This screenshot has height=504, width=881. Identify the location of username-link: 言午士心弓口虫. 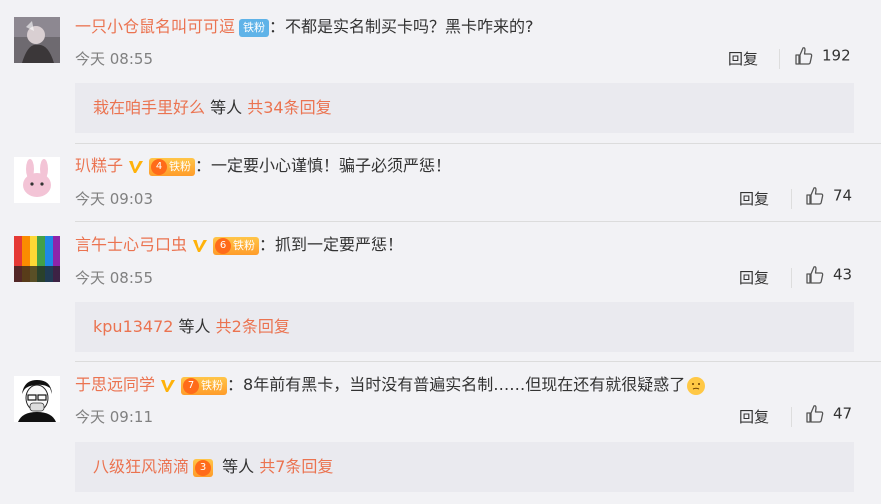
(131, 244).